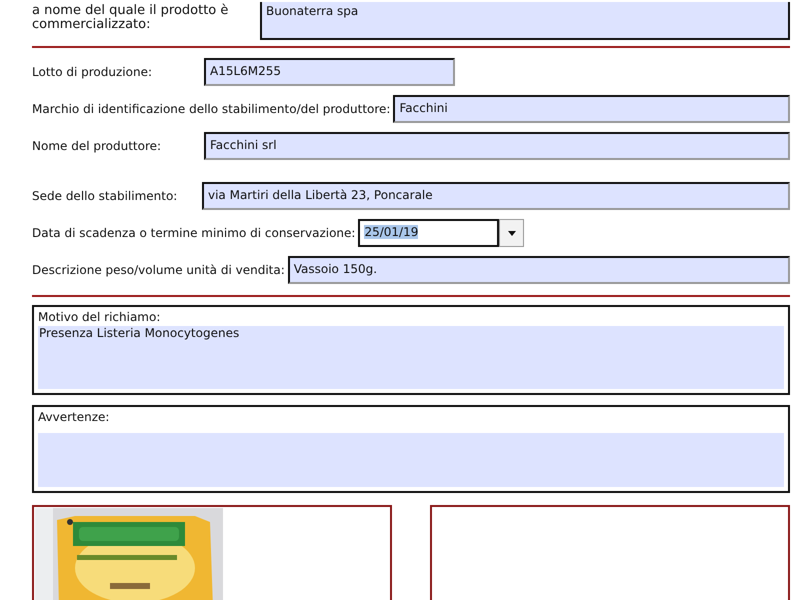 This screenshot has width=800, height=600. Describe the element at coordinates (131, 17) in the screenshot. I see `field-label: a nome del quale il prodotto è commercializzato:` at that location.